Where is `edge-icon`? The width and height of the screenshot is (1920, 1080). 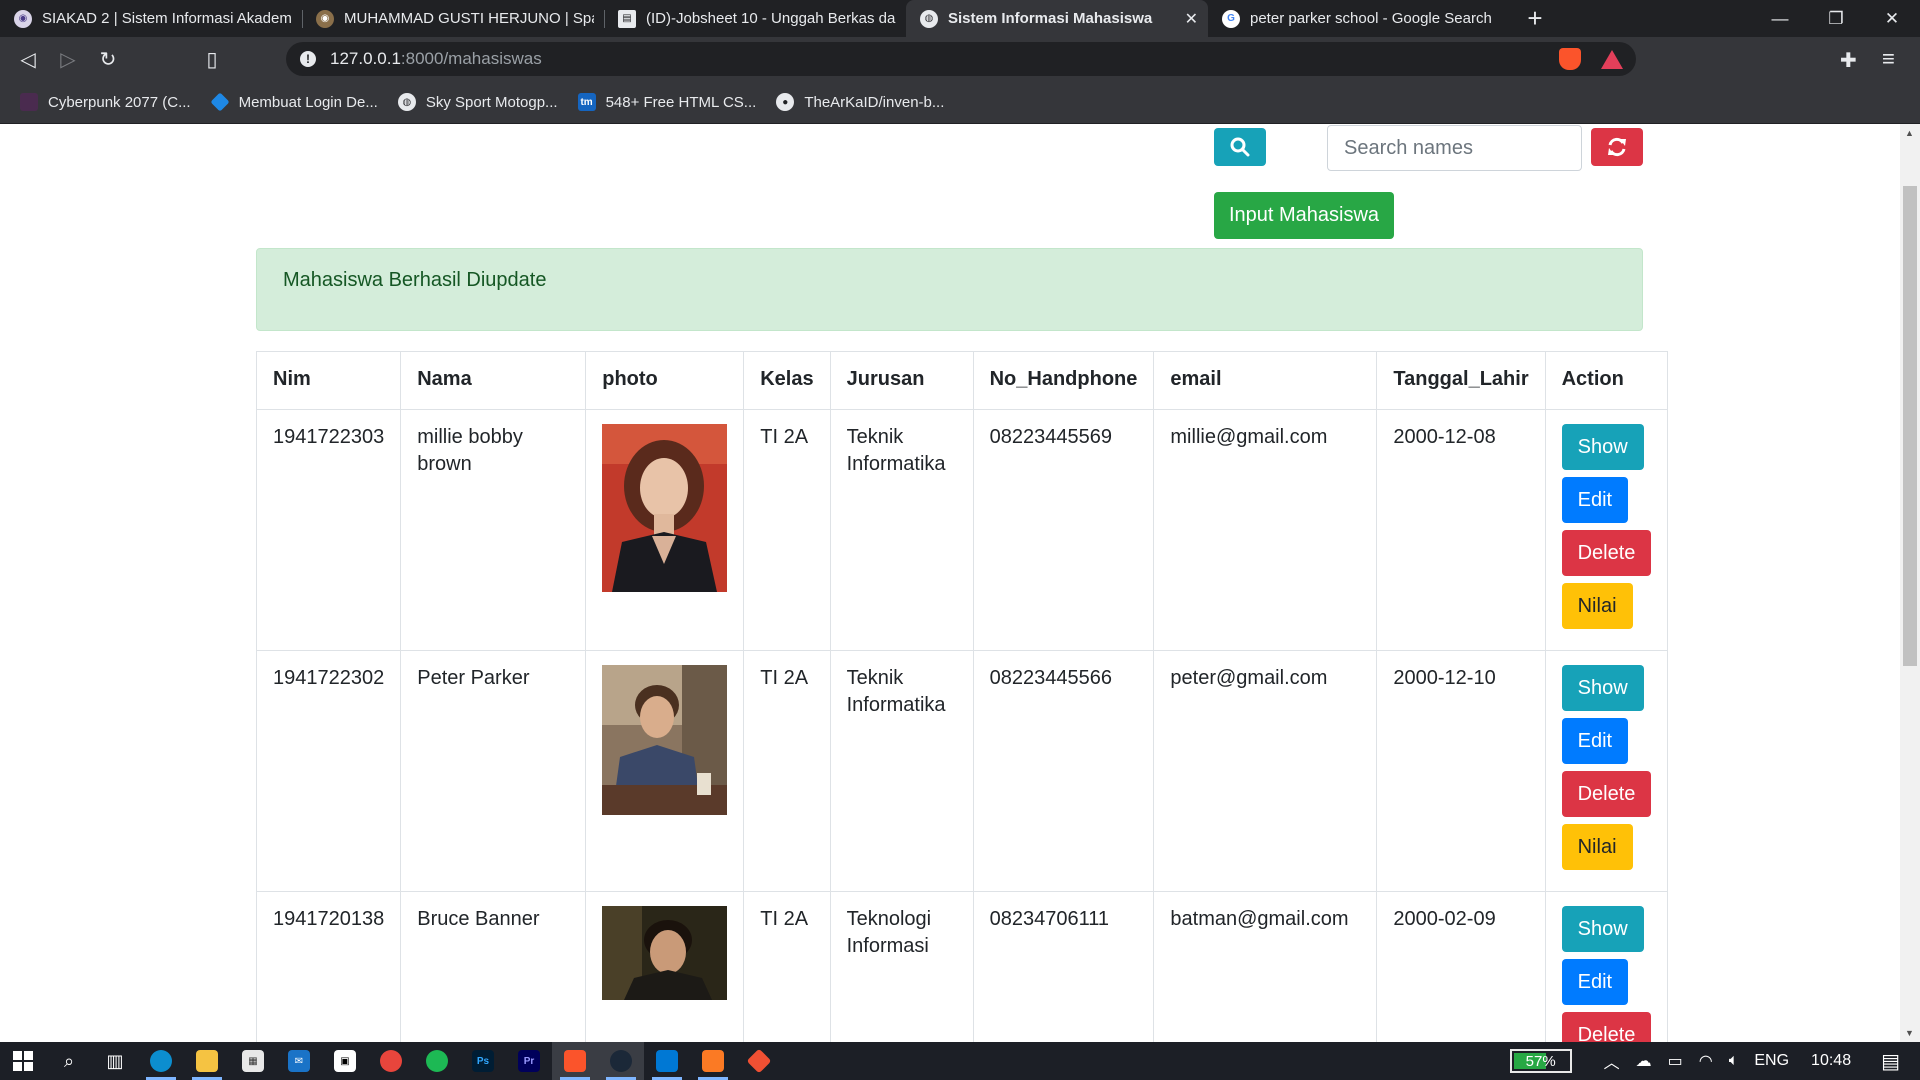 edge-icon is located at coordinates (161, 1061).